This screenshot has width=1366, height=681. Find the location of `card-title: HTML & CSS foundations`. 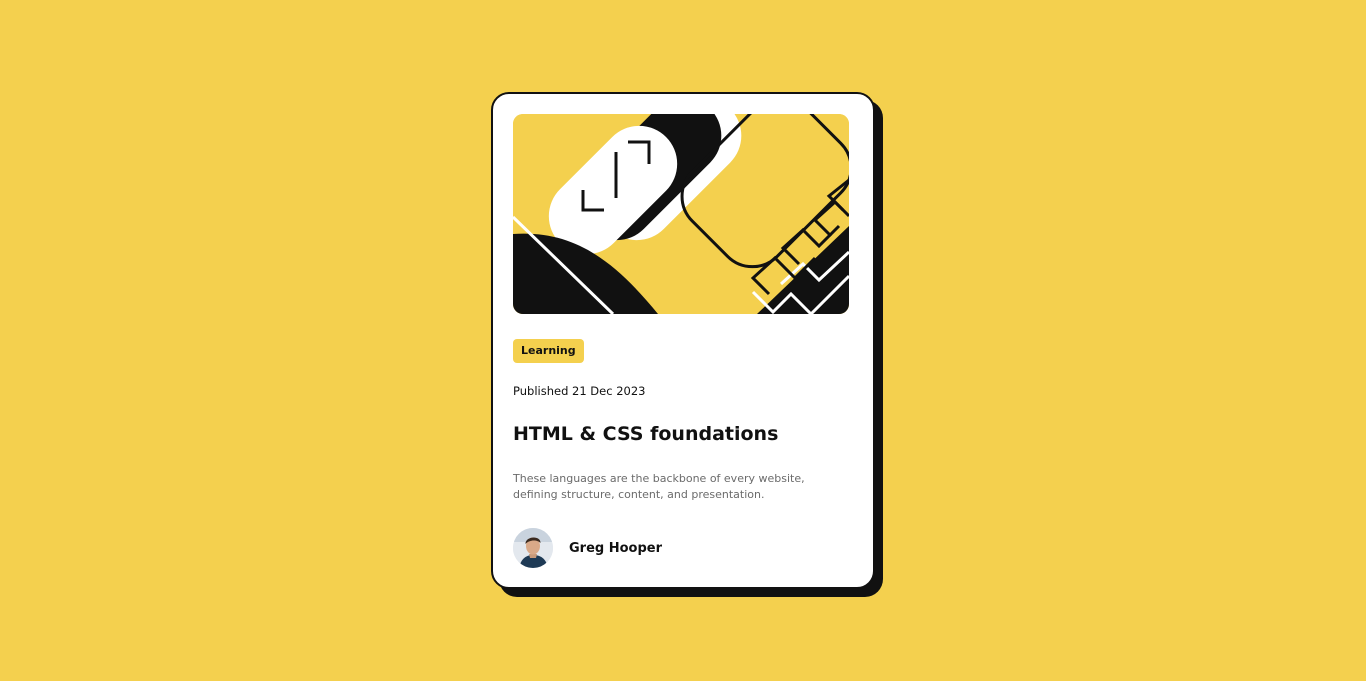

card-title: HTML & CSS foundations is located at coordinates (645, 434).